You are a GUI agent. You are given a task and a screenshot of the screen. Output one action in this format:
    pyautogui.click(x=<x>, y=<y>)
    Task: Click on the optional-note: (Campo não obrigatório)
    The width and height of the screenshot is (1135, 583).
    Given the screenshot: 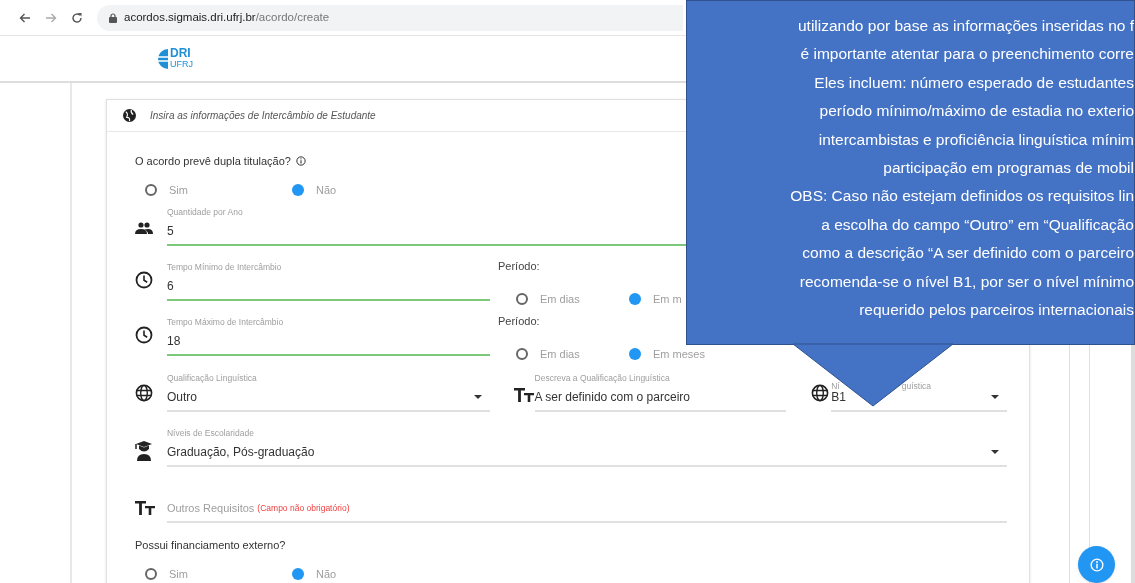 What is the action you would take?
    pyautogui.click(x=303, y=508)
    